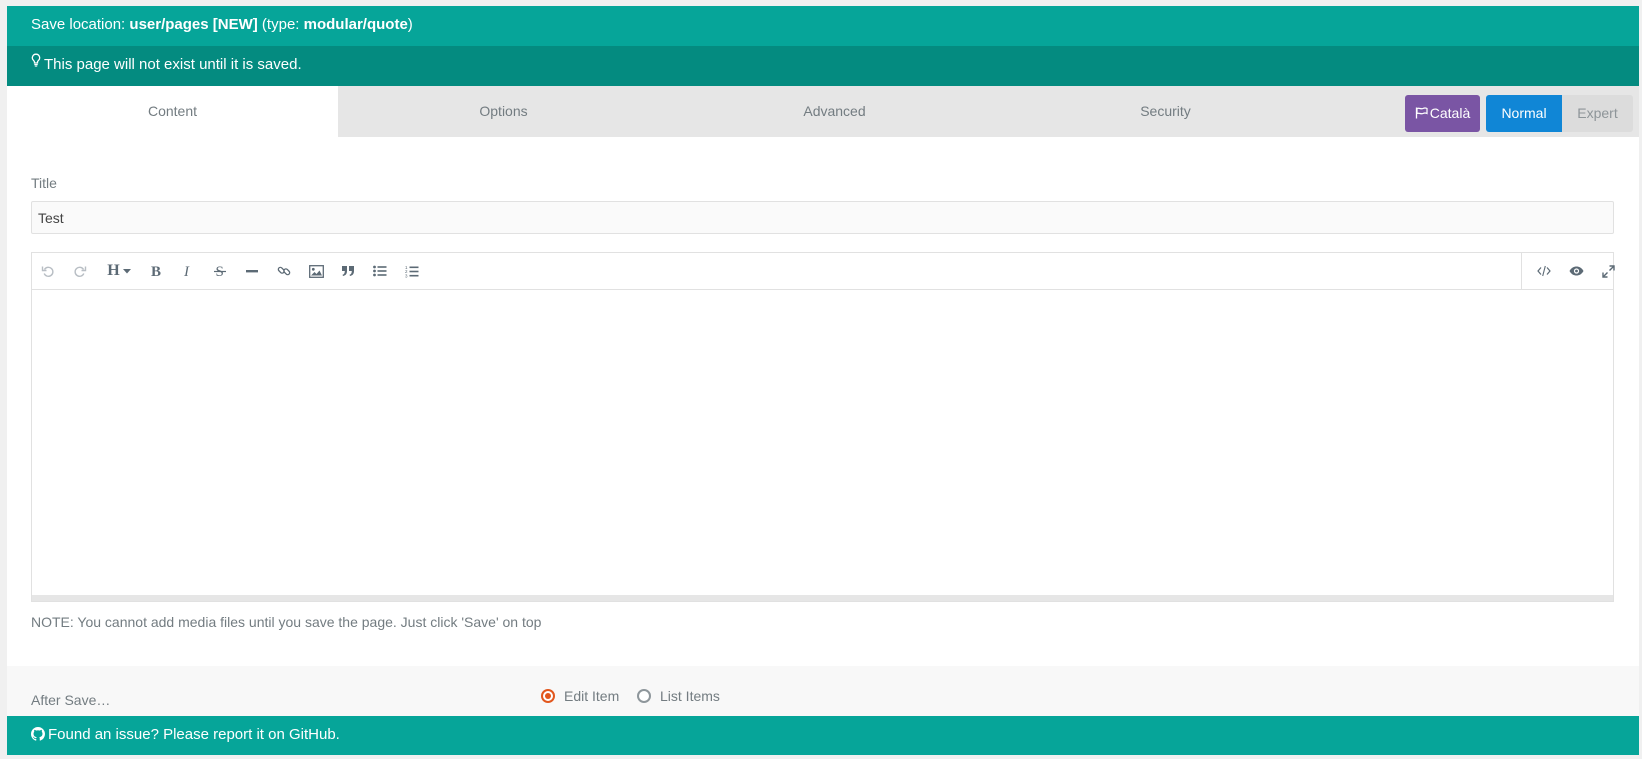 The image size is (1642, 759). I want to click on horizontal-rule-icon, so click(252, 271).